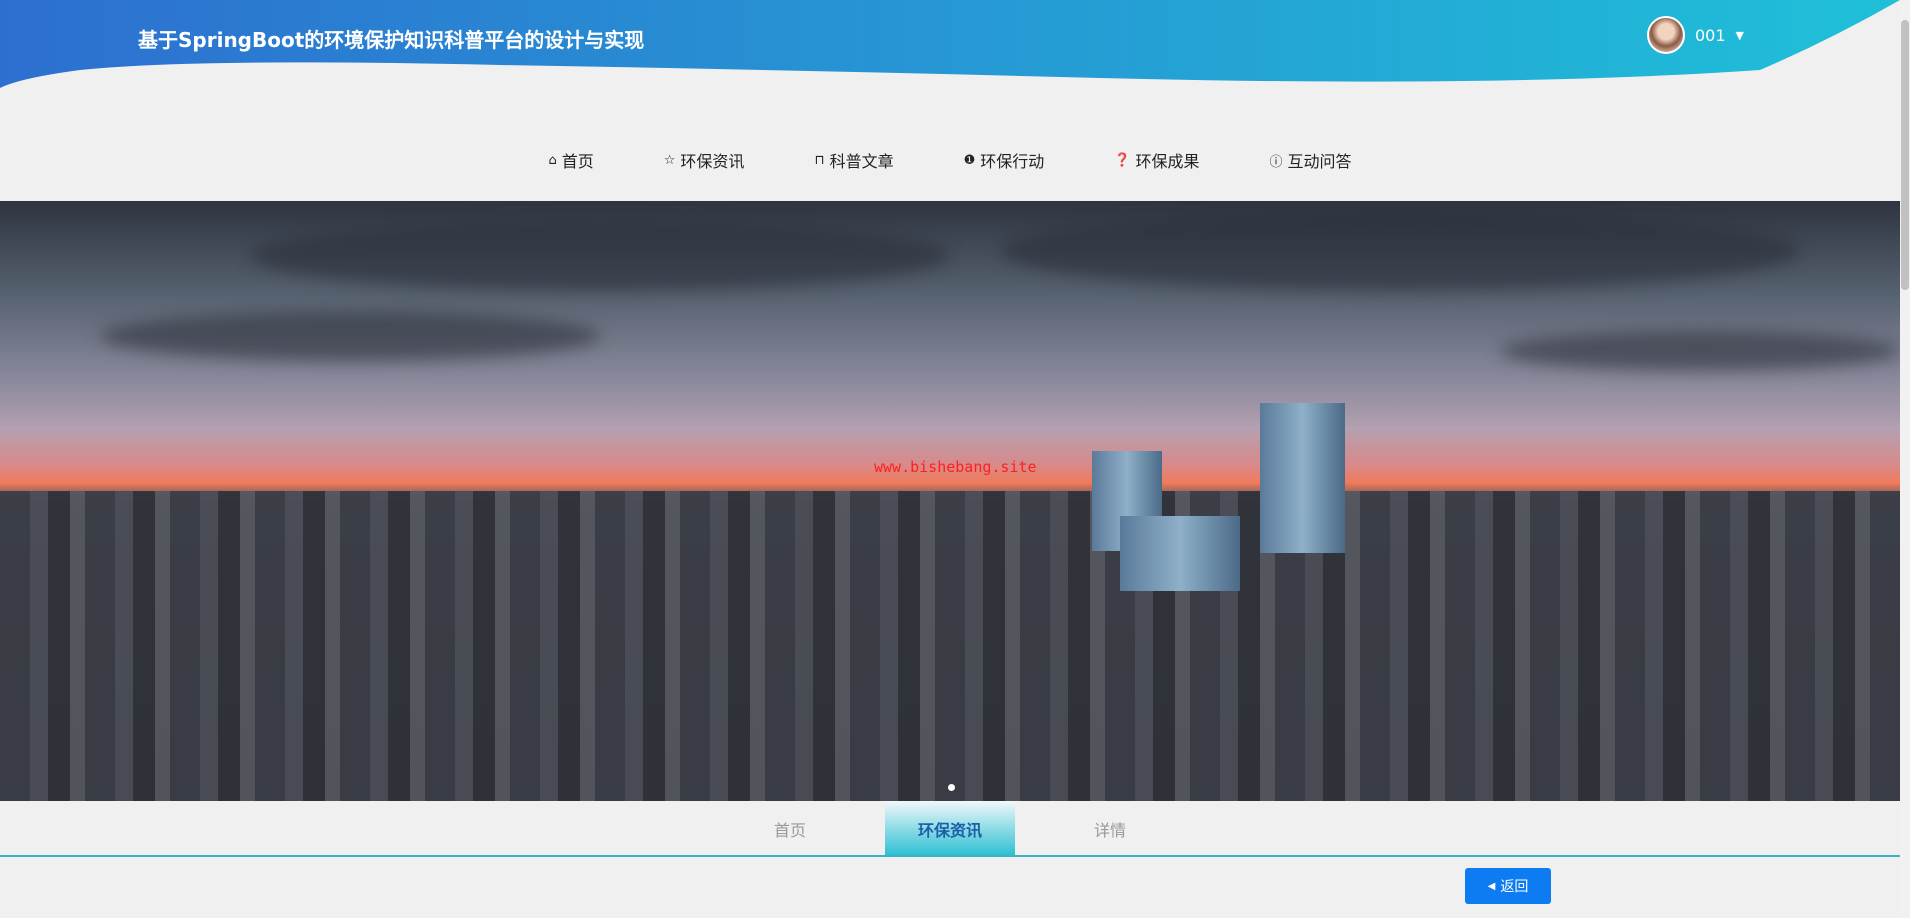 The width and height of the screenshot is (1910, 918). What do you see at coordinates (950, 160) in the screenshot?
I see `main-nav: ⌂ 首页 ☆ 环保资讯 ⊓ 科普文章 ❶ 环保行动 ❓ 环保成果 ⓘ 互动问答` at bounding box center [950, 160].